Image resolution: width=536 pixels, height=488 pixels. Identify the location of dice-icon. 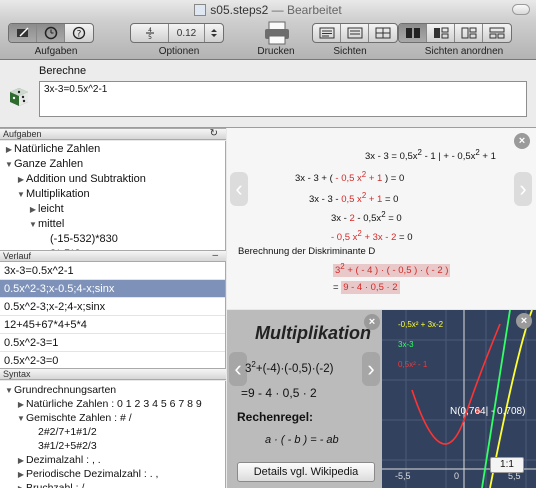
(19, 97).